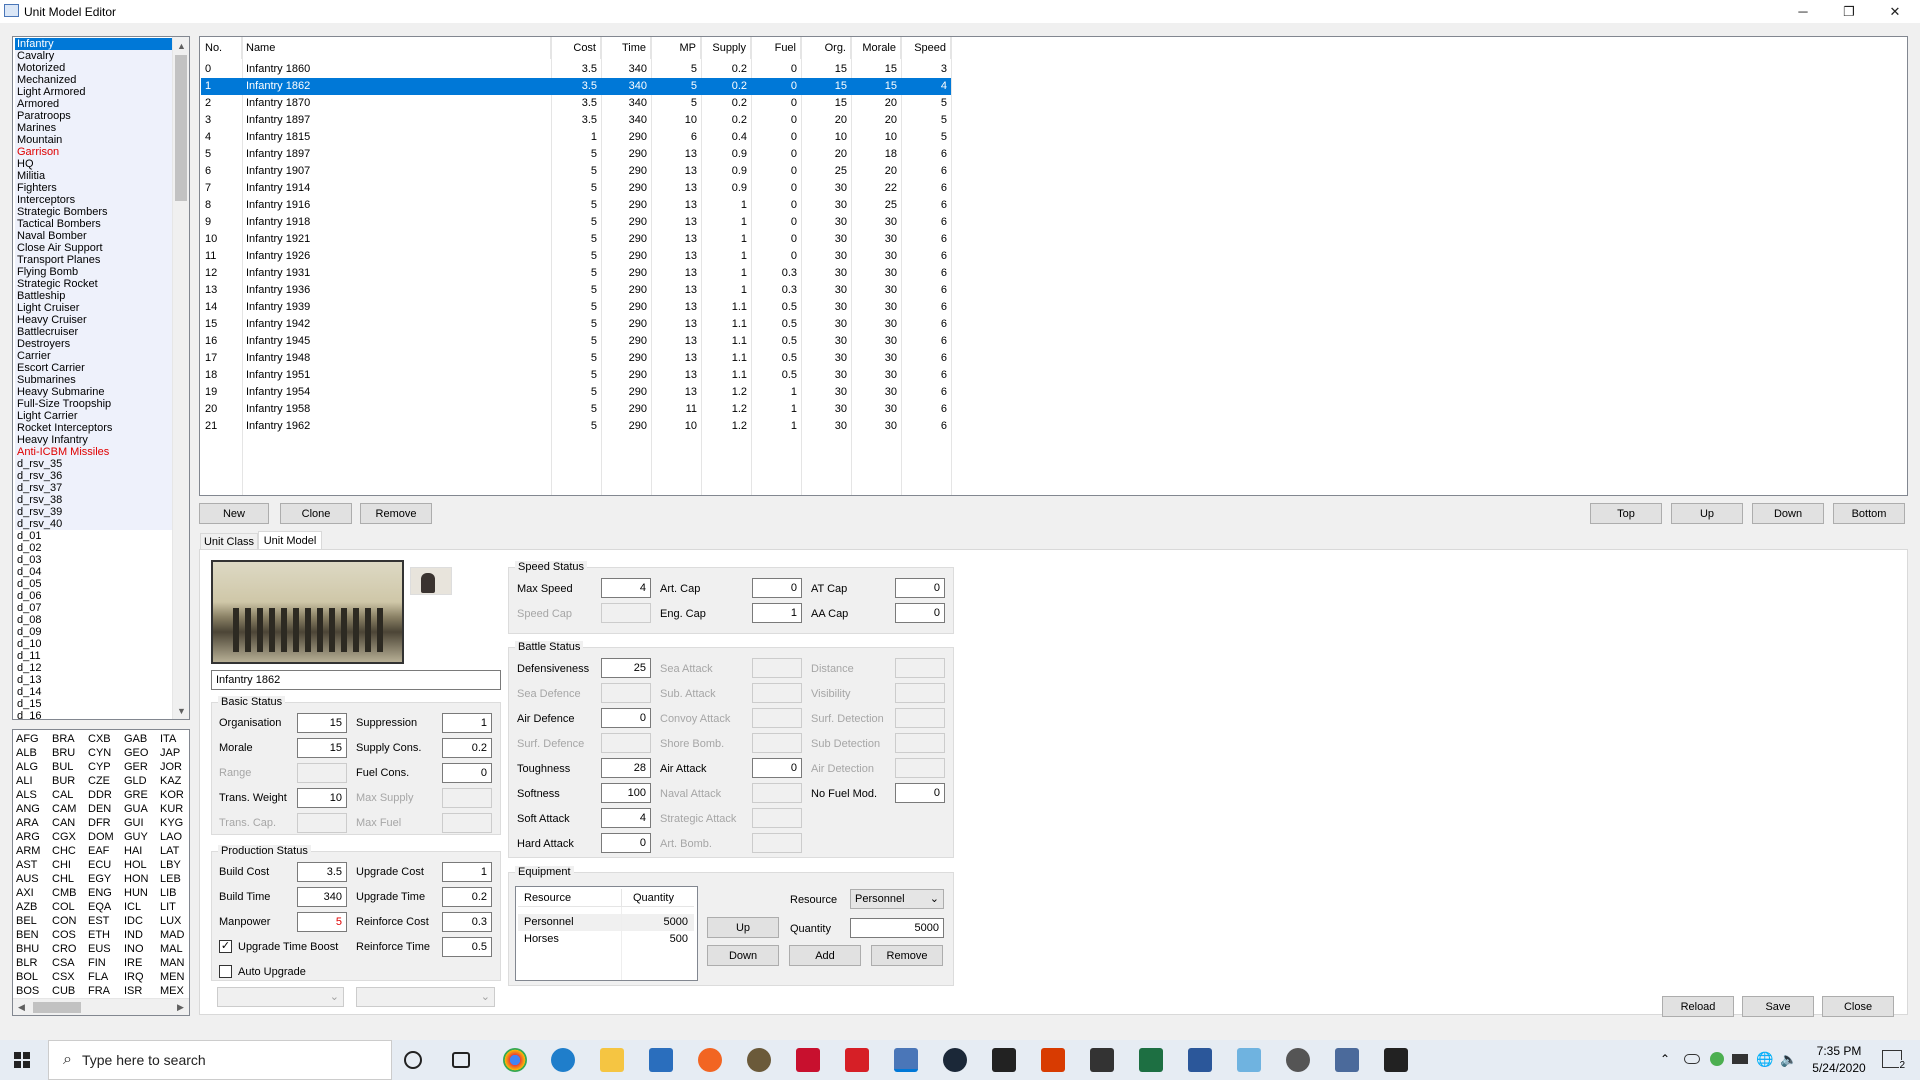  What do you see at coordinates (135, 781) in the screenshot?
I see `country-item: GLD` at bounding box center [135, 781].